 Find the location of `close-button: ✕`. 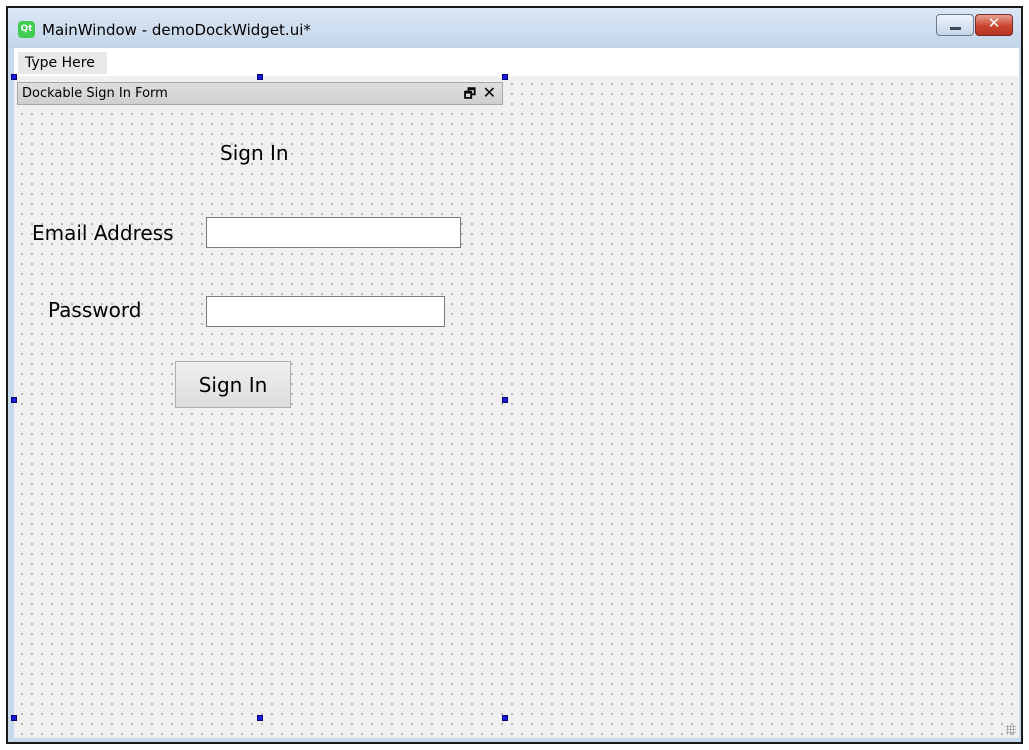

close-button: ✕ is located at coordinates (994, 25).